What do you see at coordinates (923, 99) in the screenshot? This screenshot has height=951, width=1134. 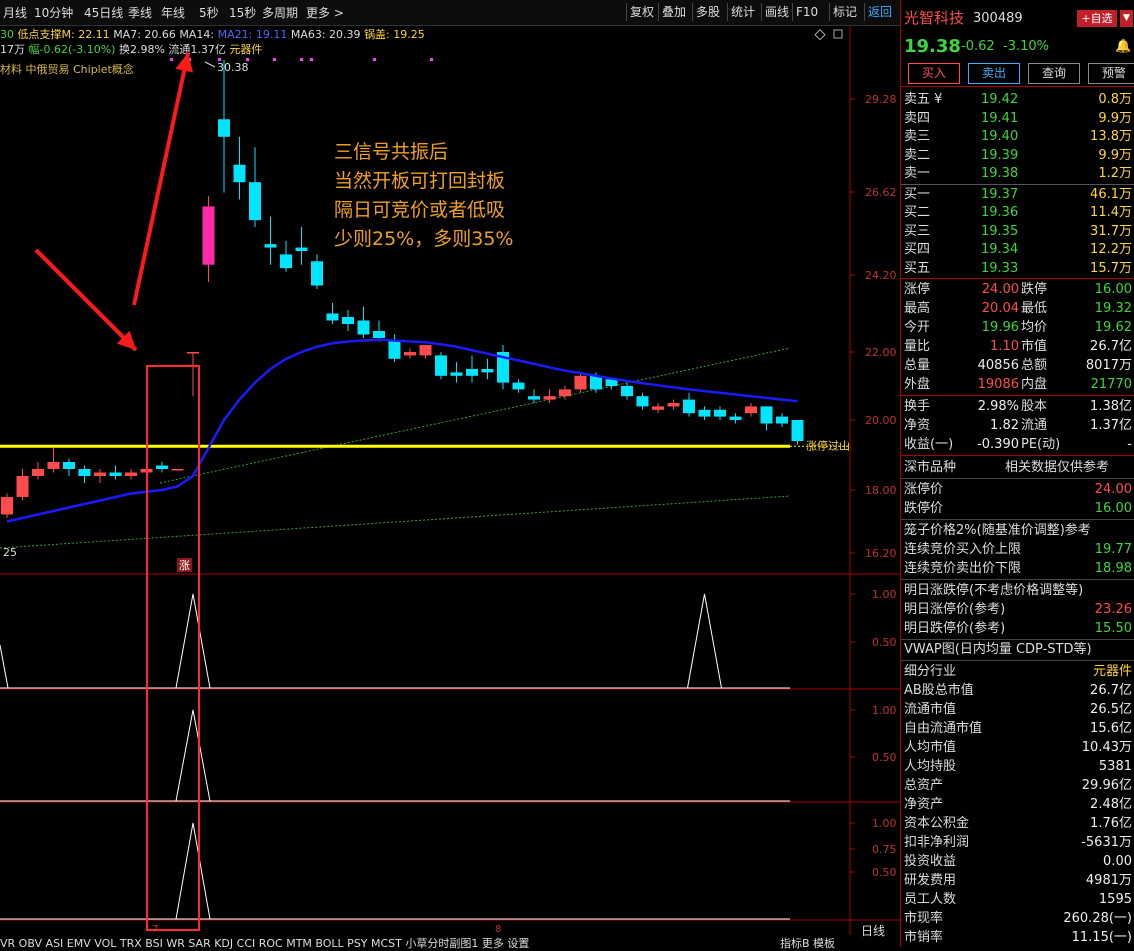 I see `ask-label: 卖五 ¥` at bounding box center [923, 99].